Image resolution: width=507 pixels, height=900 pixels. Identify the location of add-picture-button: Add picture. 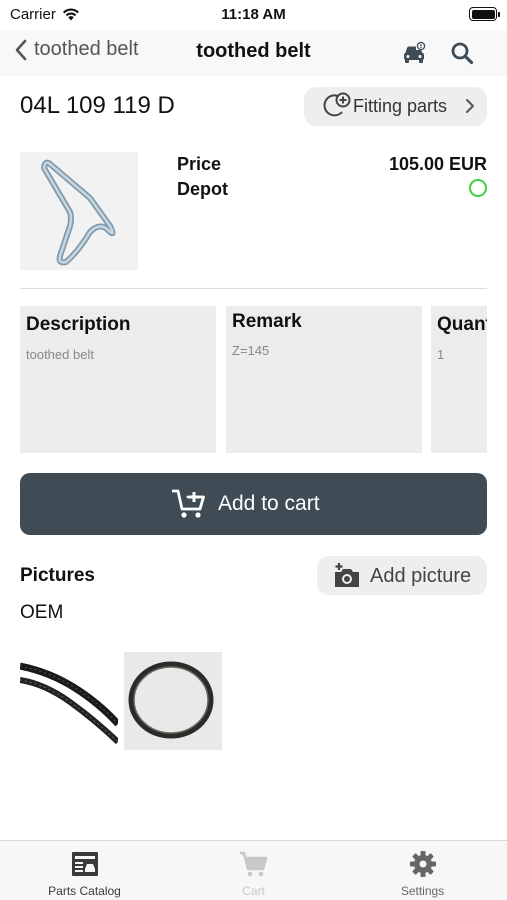
(402, 575).